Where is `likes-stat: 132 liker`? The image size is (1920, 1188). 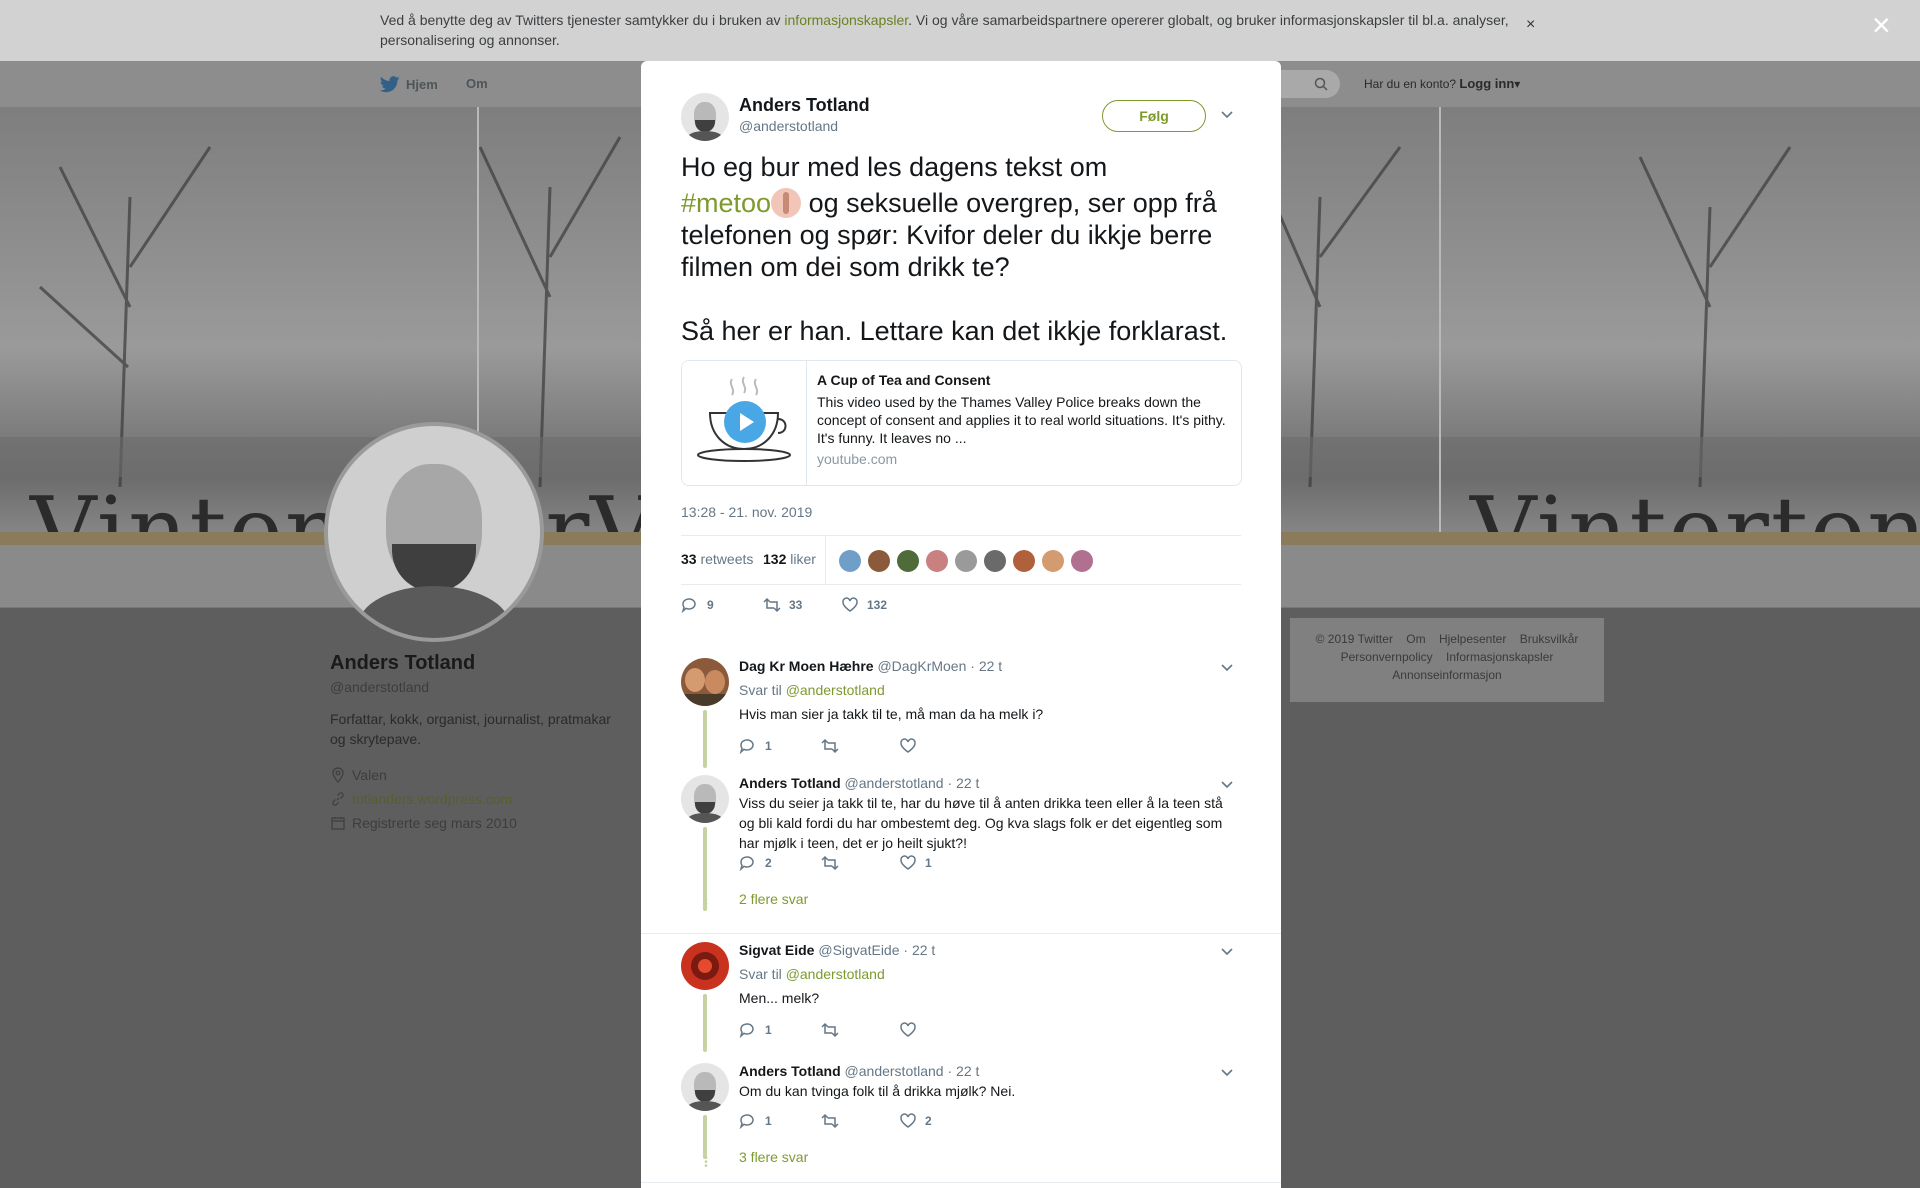 likes-stat: 132 liker is located at coordinates (789, 559).